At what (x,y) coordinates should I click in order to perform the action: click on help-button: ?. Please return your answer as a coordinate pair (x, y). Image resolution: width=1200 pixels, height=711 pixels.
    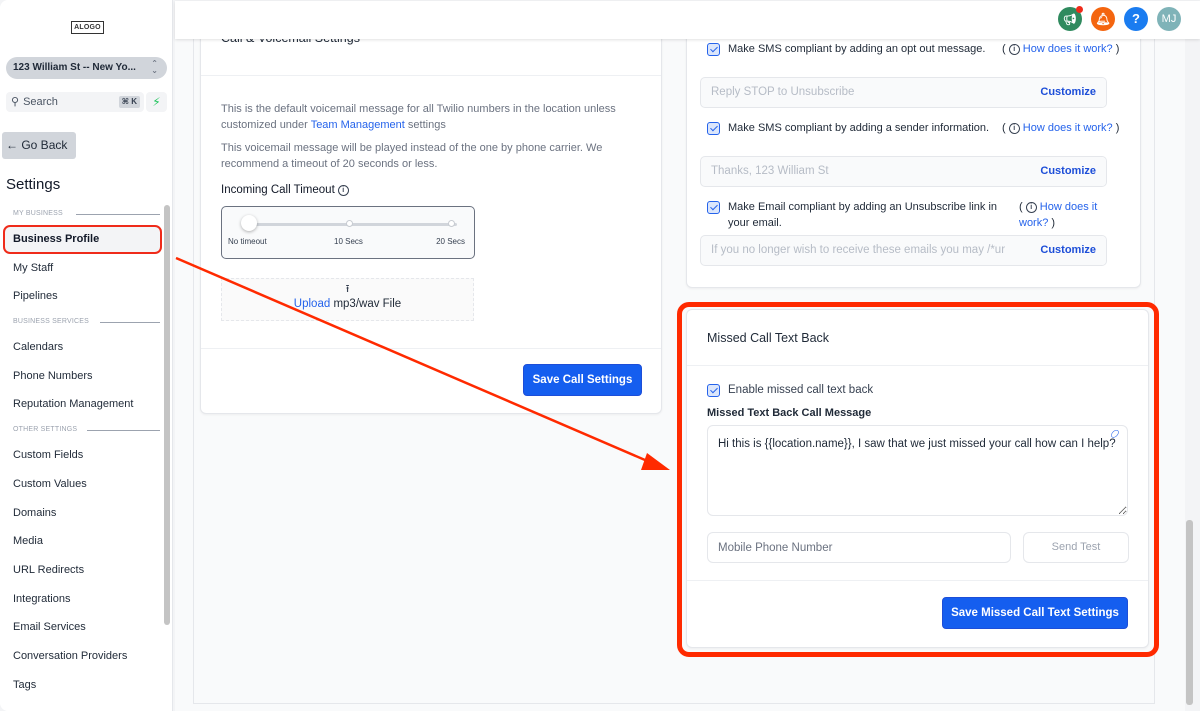
    Looking at the image, I should click on (1136, 19).